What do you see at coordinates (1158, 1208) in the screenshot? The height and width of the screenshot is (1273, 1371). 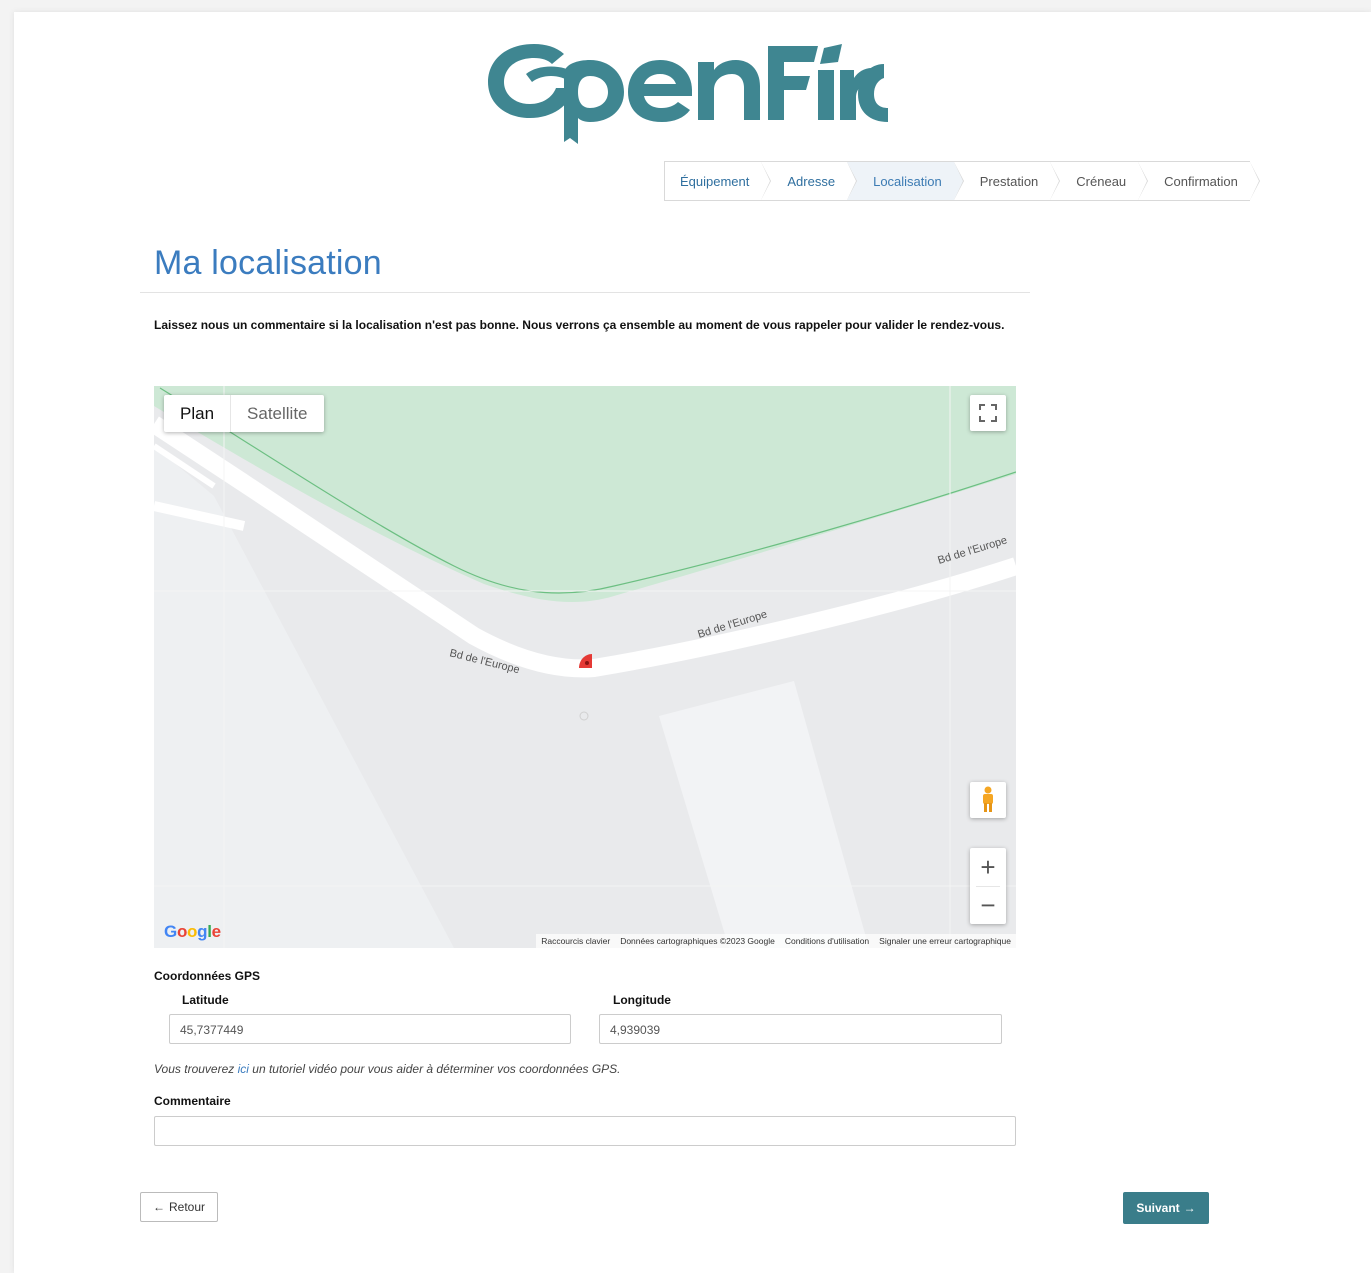 I see `next-button-label: Suivant` at bounding box center [1158, 1208].